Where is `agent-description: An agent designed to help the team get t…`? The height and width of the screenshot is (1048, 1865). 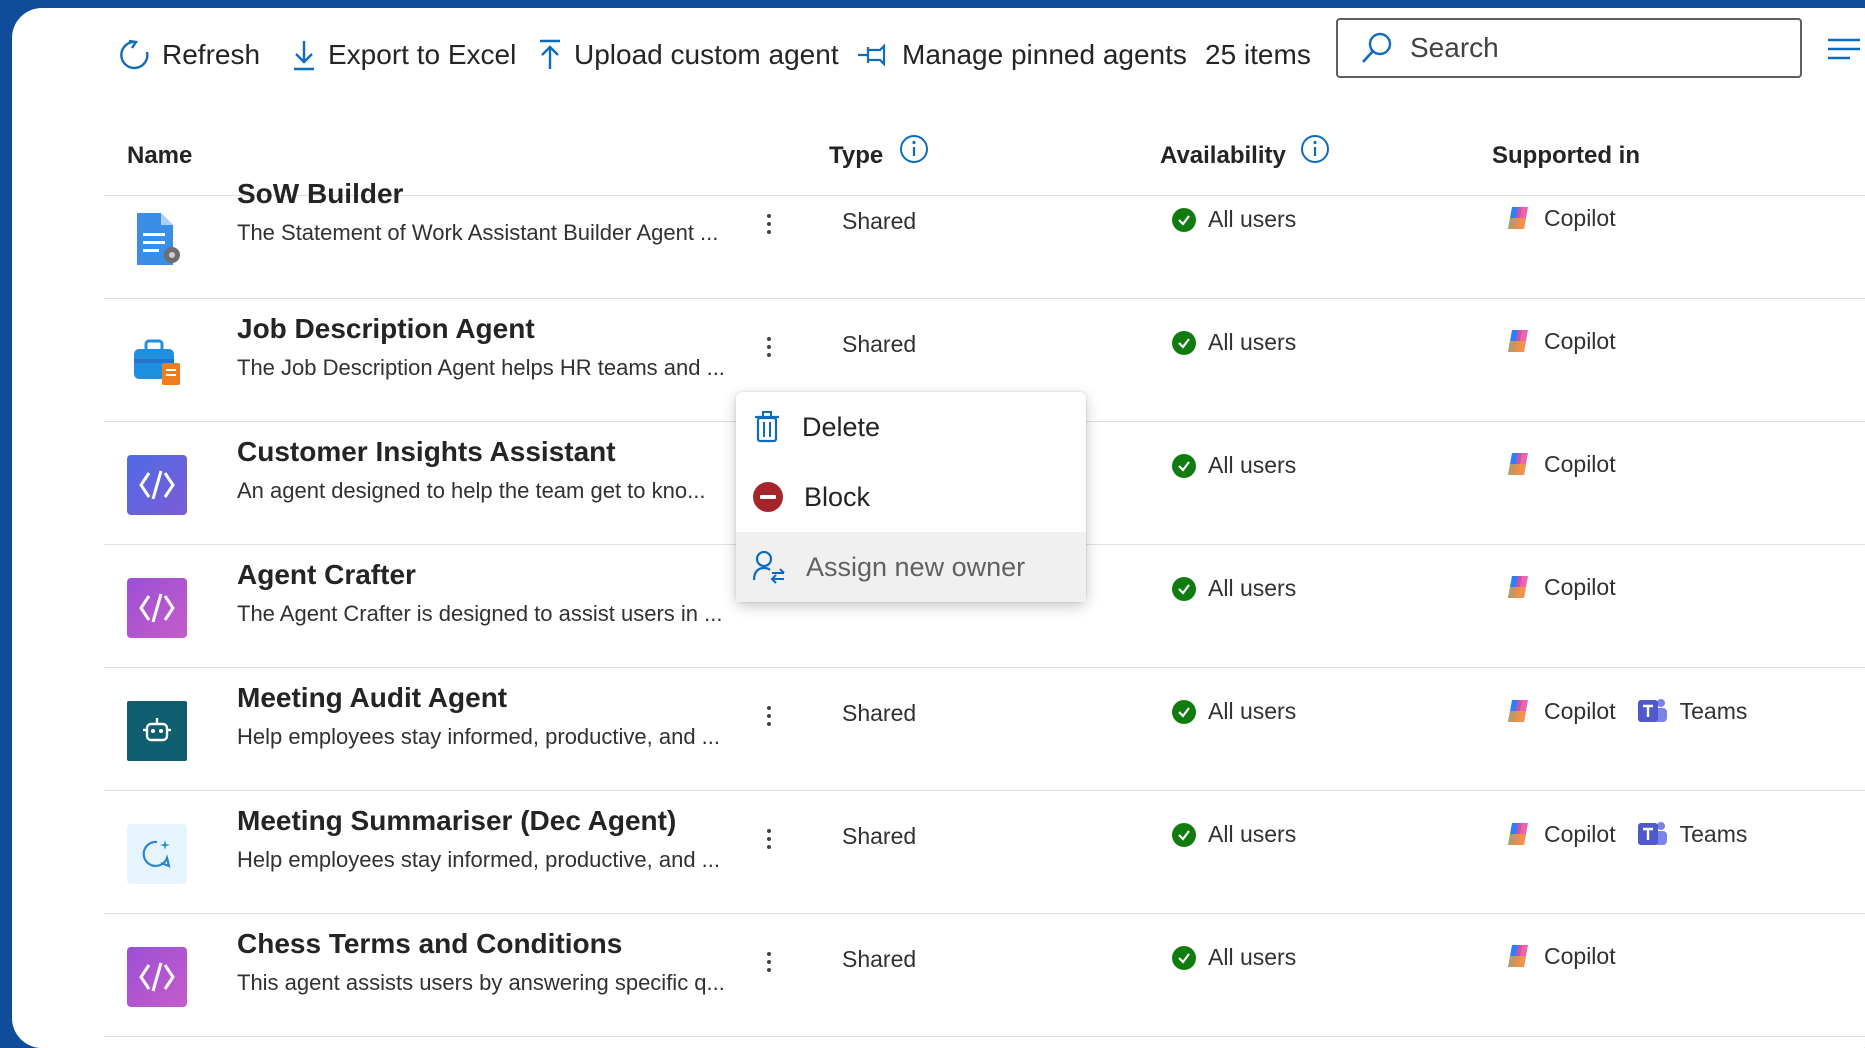
agent-description: An agent designed to help the team get t… is located at coordinates (471, 490).